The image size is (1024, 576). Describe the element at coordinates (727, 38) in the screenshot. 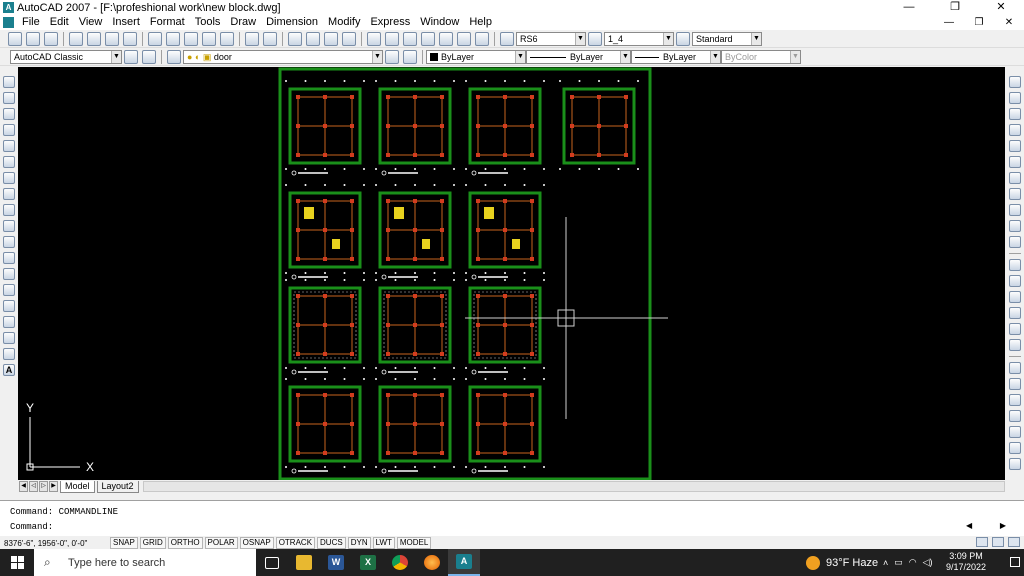

I see `table-style-select: Standard ▼` at that location.